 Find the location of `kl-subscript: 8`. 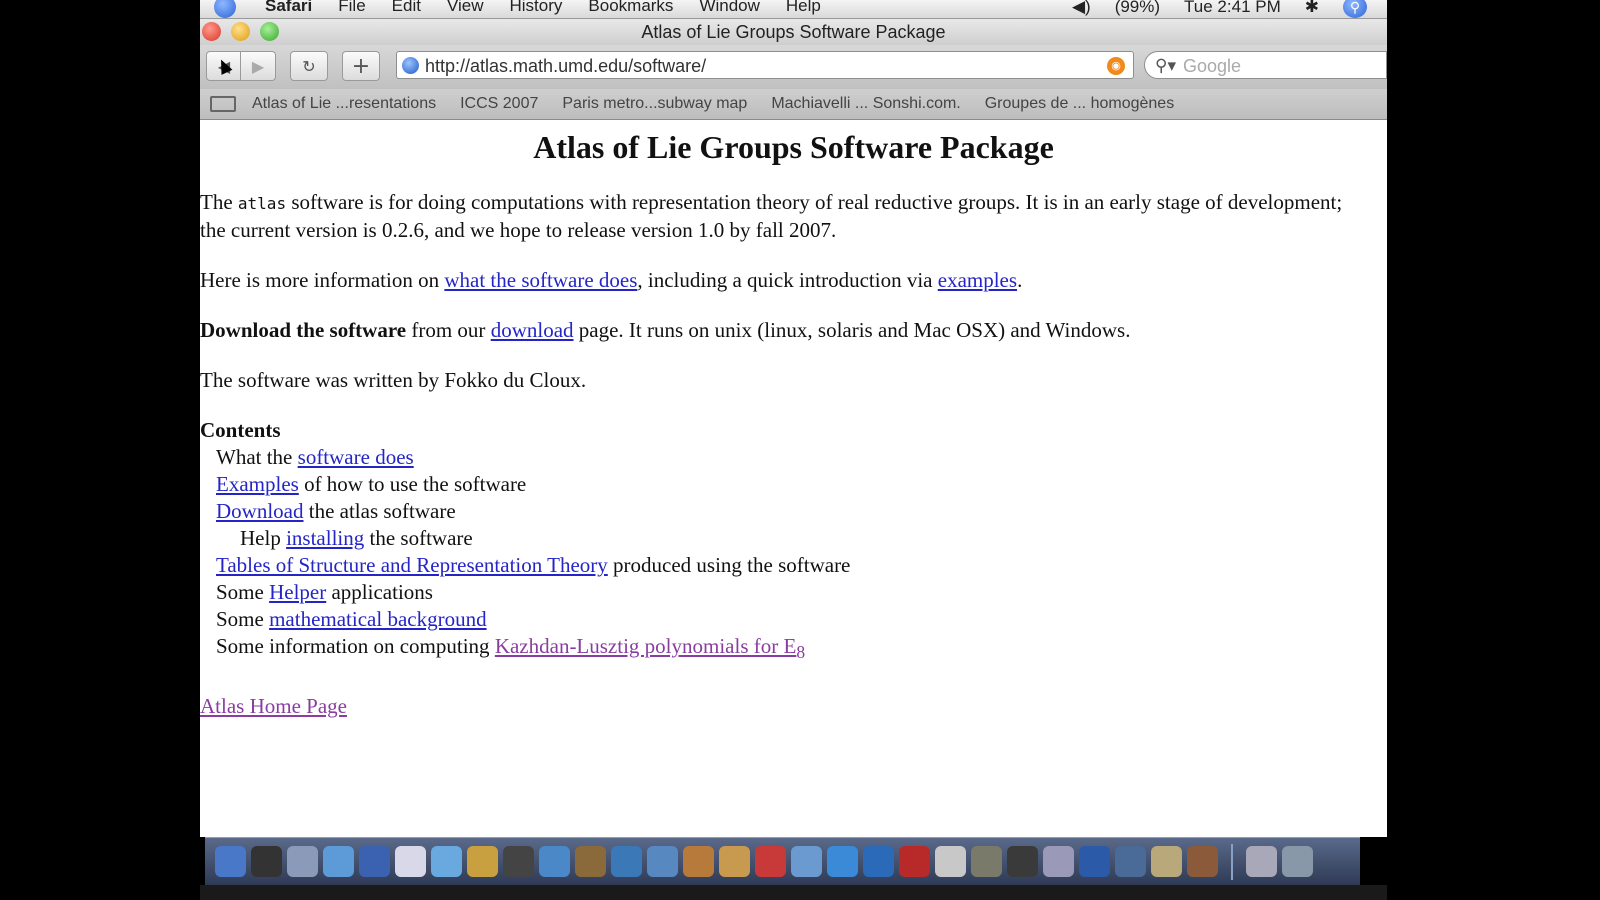

kl-subscript: 8 is located at coordinates (801, 652).